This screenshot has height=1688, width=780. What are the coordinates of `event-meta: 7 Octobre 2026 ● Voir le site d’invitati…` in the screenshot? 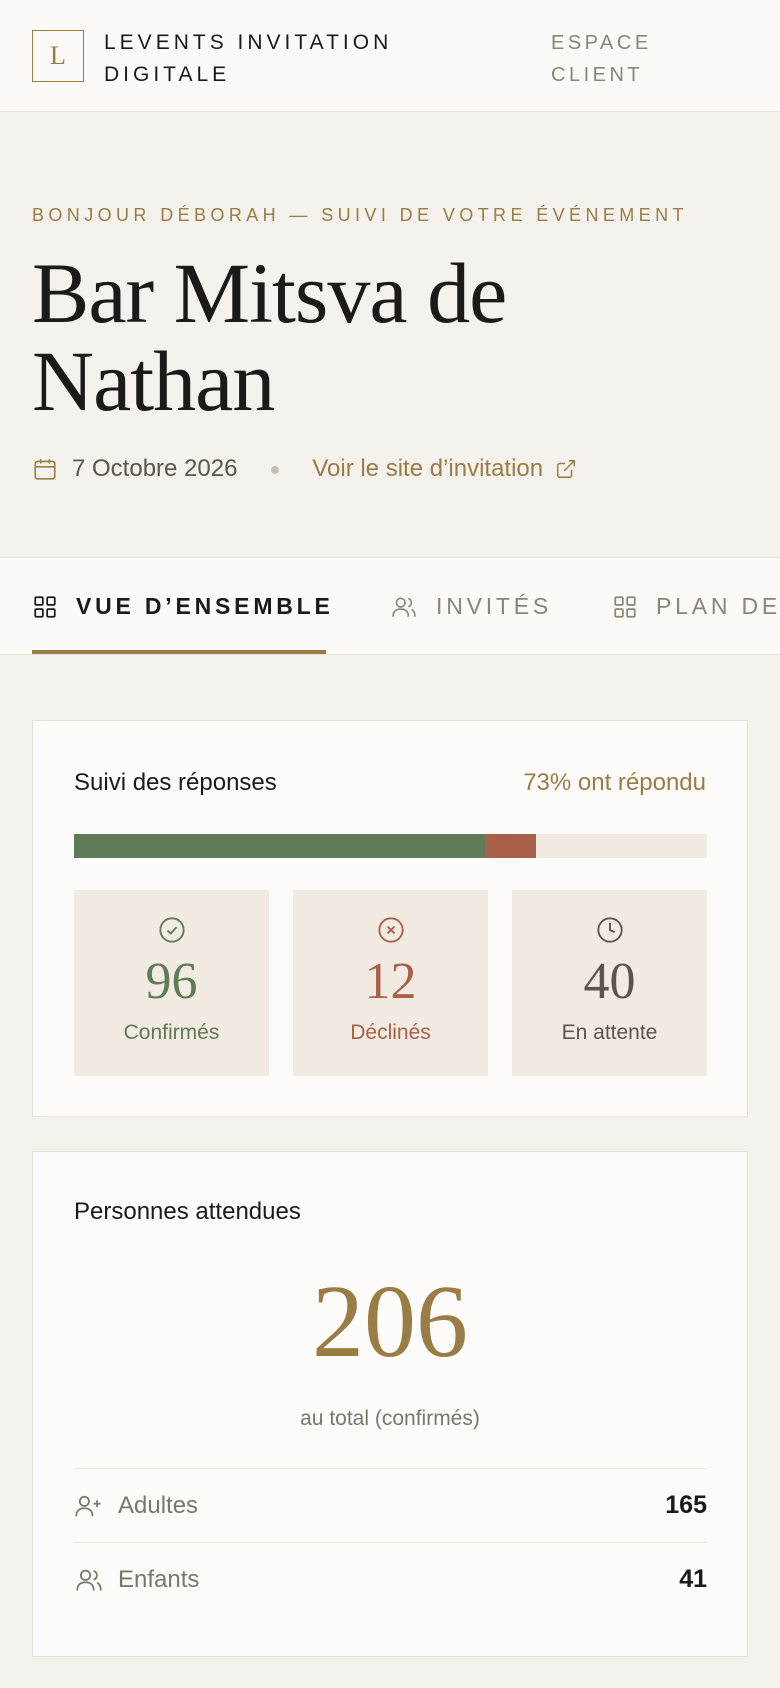 It's located at (304, 469).